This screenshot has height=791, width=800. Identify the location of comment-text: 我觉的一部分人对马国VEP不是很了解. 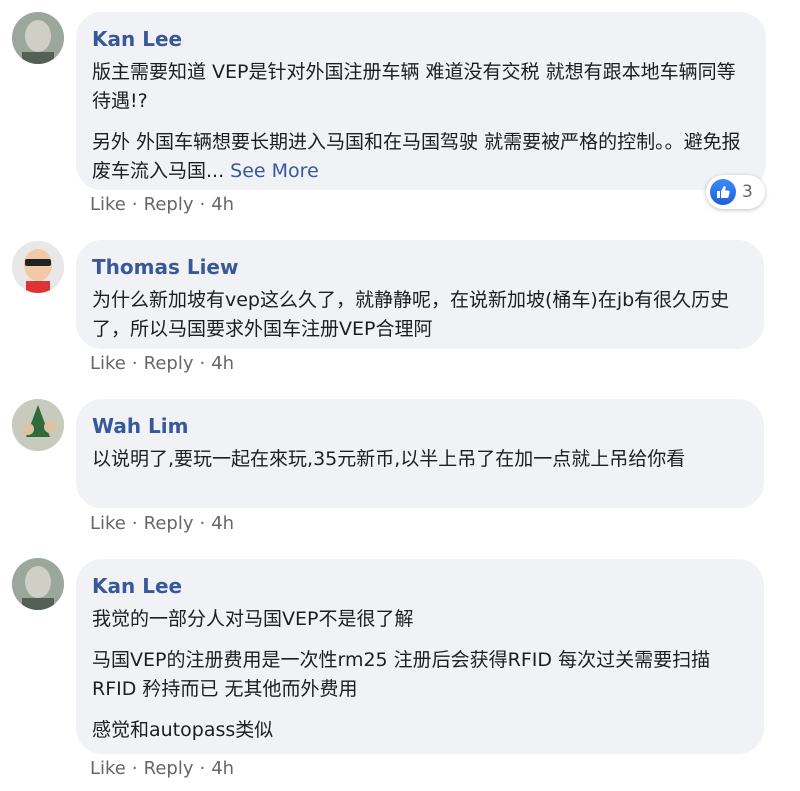
(253, 619).